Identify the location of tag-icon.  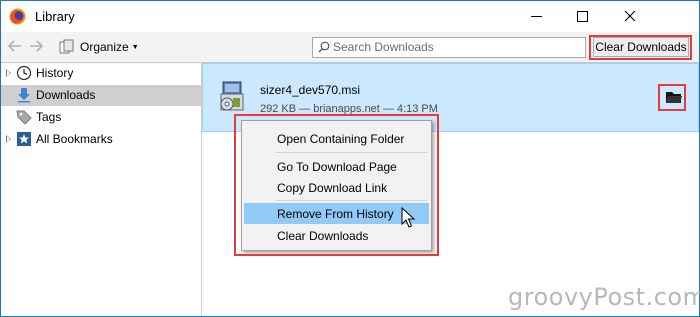
(24, 117).